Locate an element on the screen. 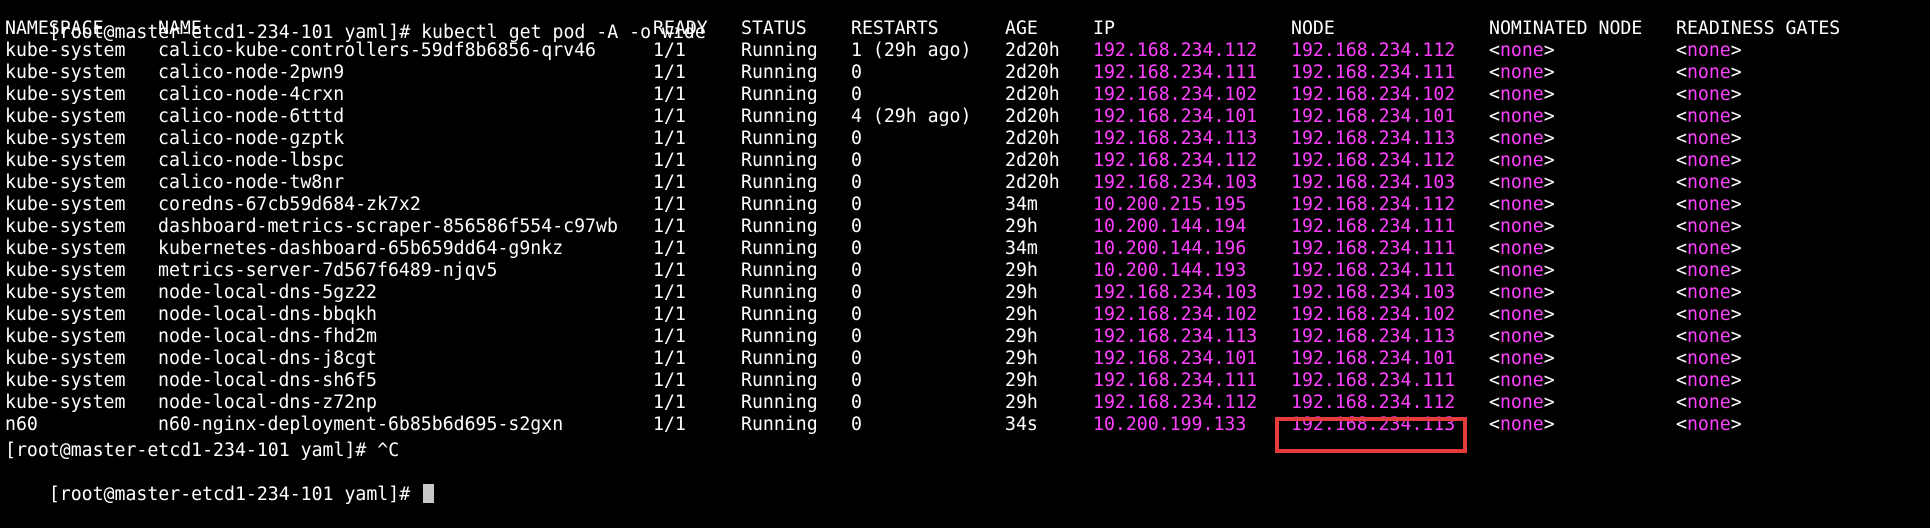 This screenshot has height=528, width=1930. cell-ip: 192.168.234.112 is located at coordinates (1175, 160).